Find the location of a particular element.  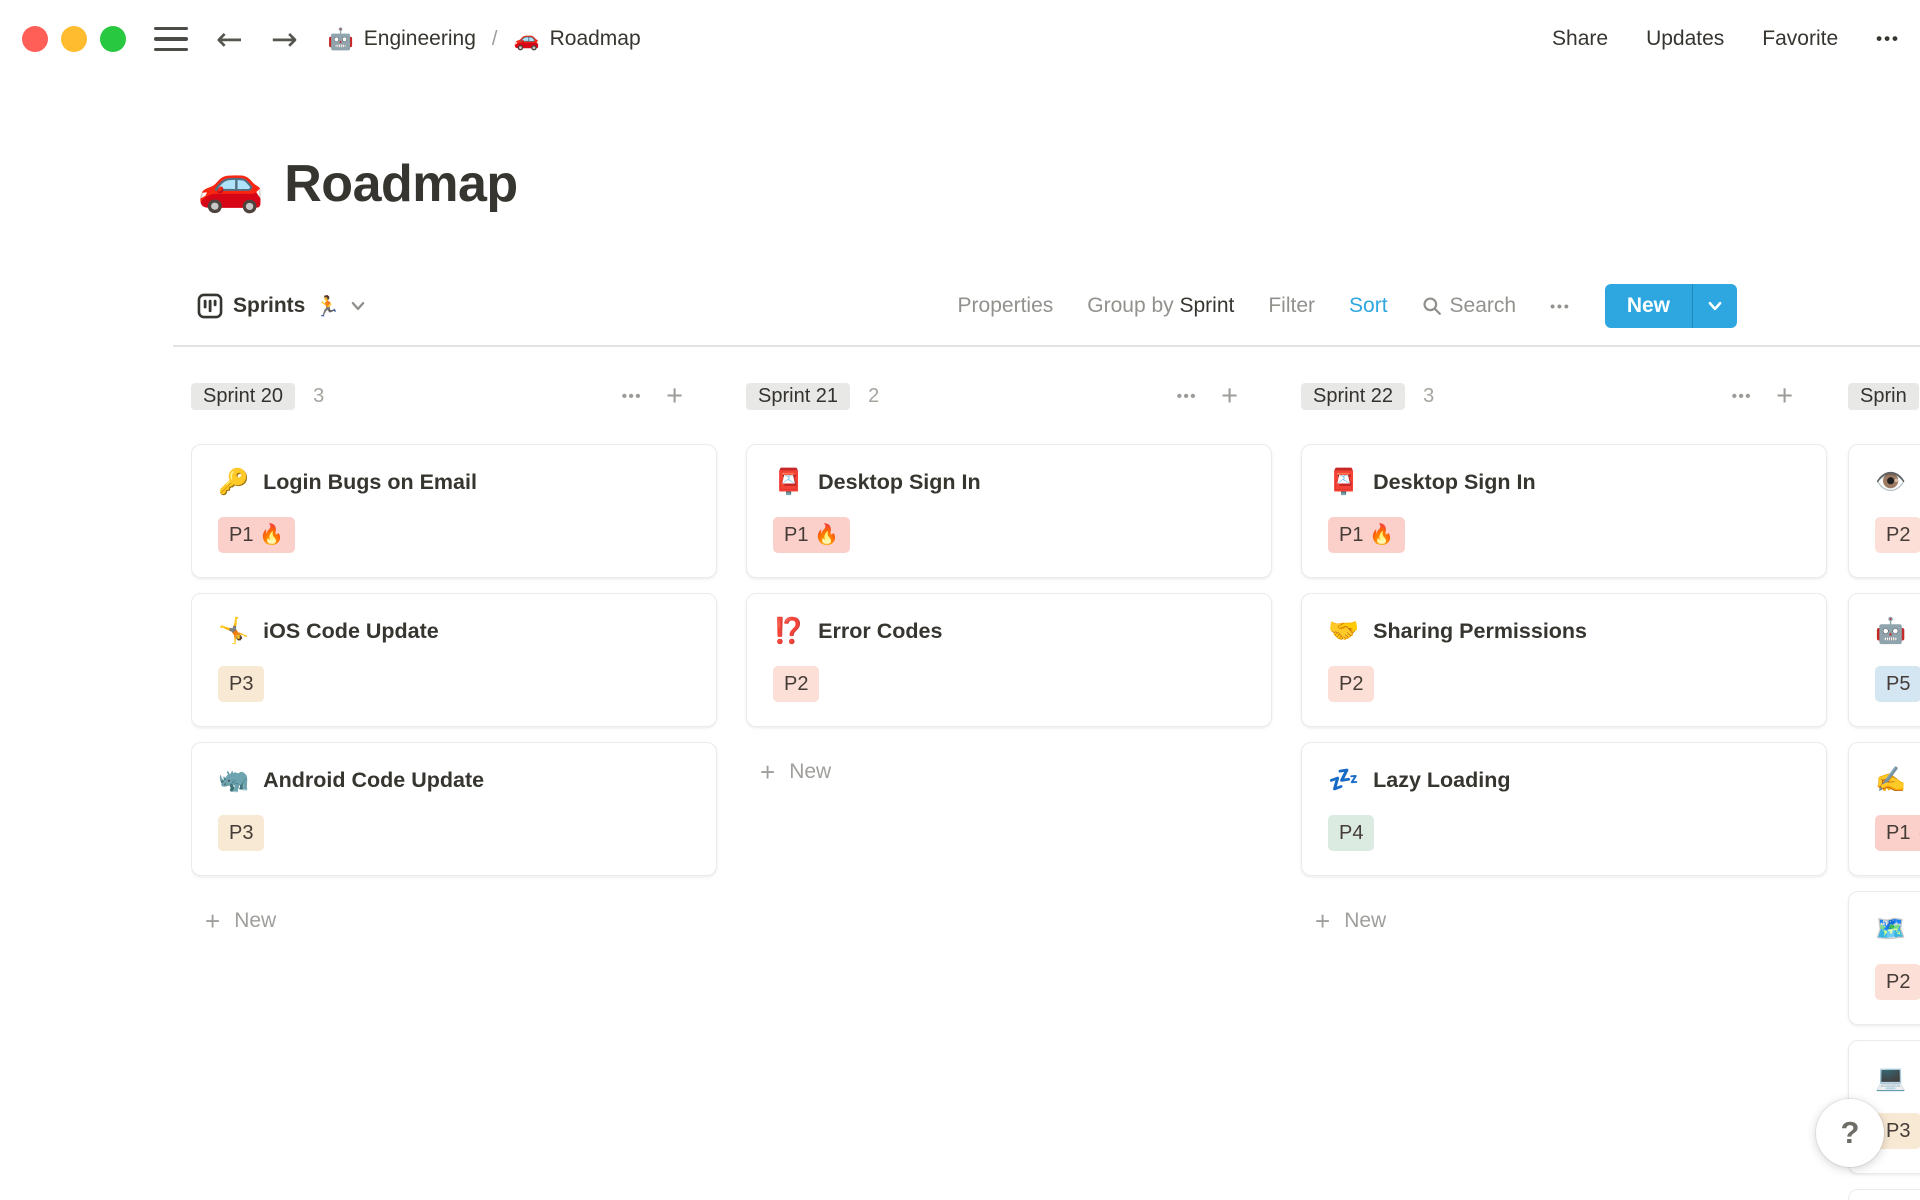

card-partial-1: 👁️ M P2 is located at coordinates (1884, 511).